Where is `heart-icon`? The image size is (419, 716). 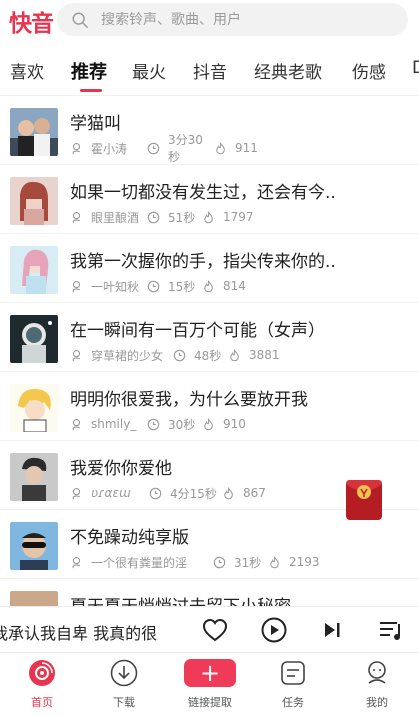
heart-icon is located at coordinates (215, 630).